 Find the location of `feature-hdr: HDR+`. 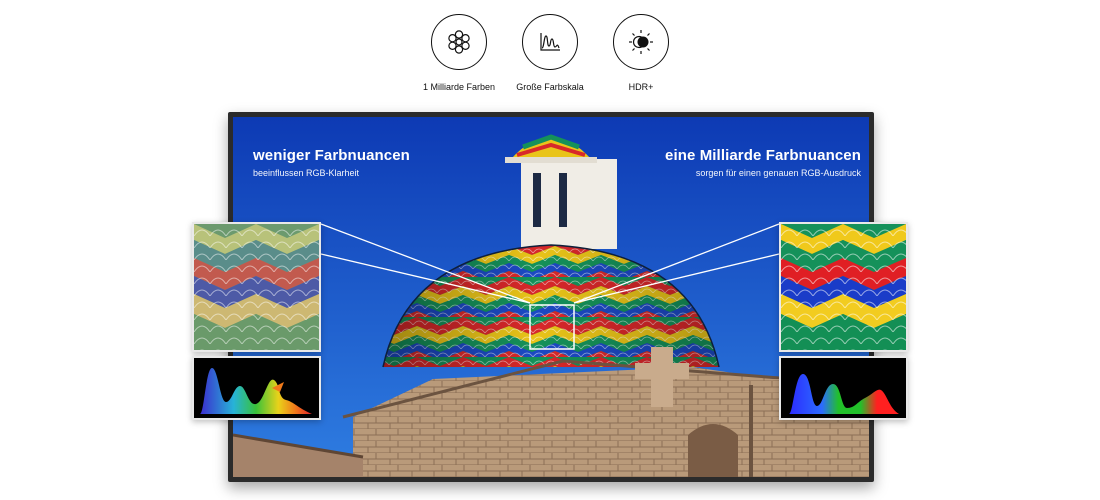

feature-hdr: HDR+ is located at coordinates (641, 53).